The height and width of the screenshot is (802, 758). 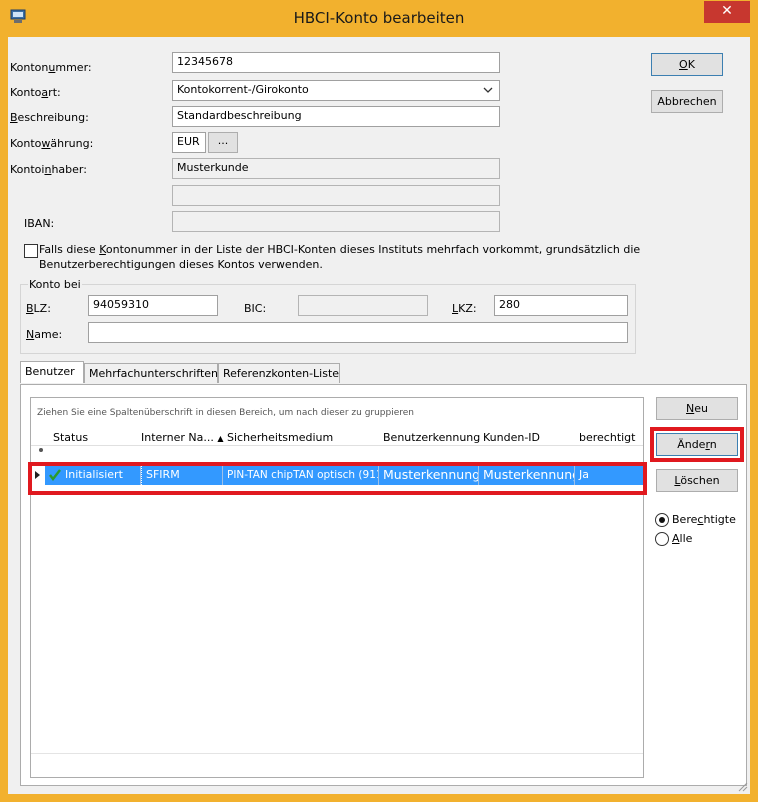 What do you see at coordinates (687, 101) in the screenshot?
I see `abbrechen-button: Abbrechen` at bounding box center [687, 101].